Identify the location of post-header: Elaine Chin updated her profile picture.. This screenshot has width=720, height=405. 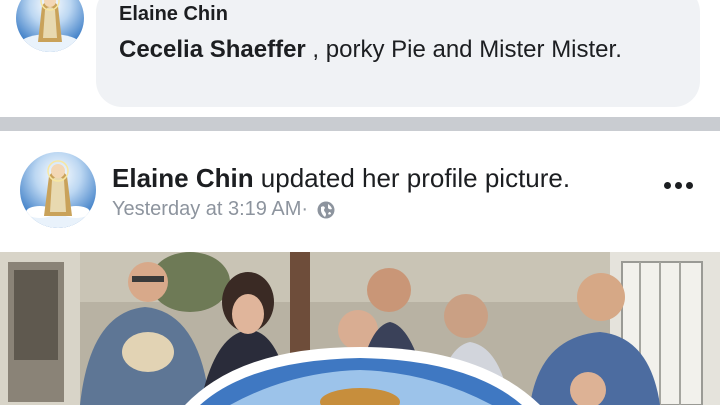
(341, 178).